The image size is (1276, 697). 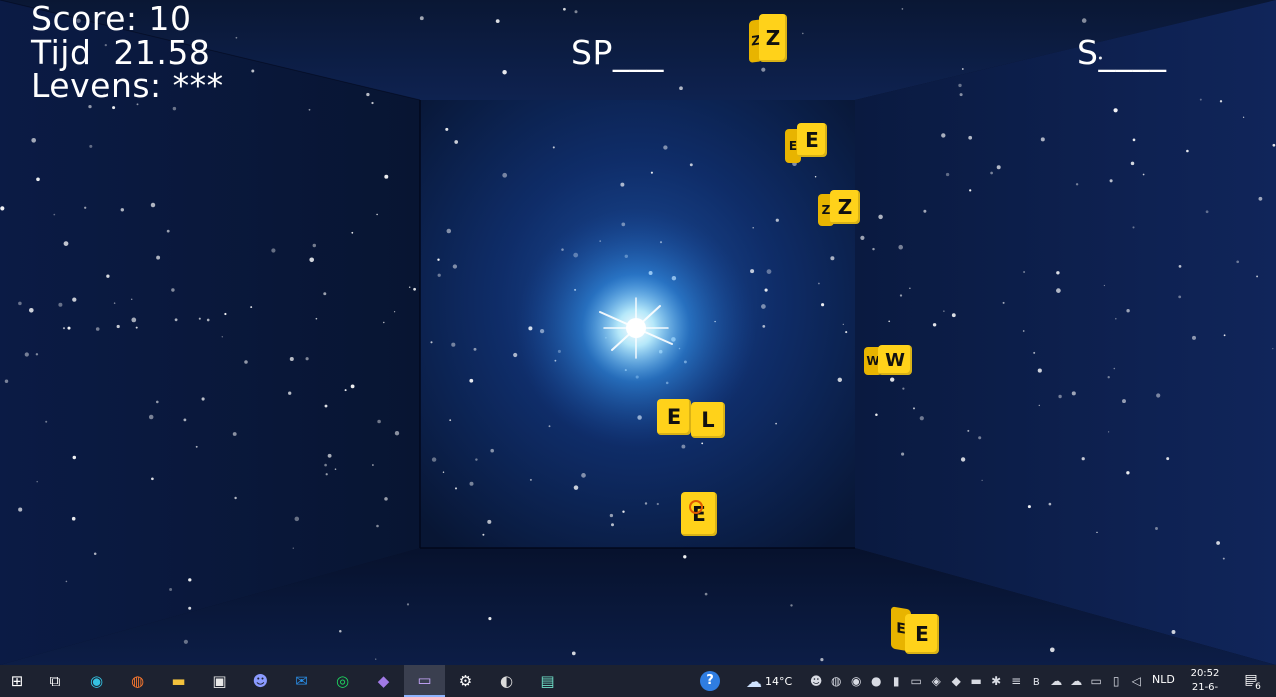 What do you see at coordinates (1116, 681) in the screenshot?
I see `display-tray-icon: ▯` at bounding box center [1116, 681].